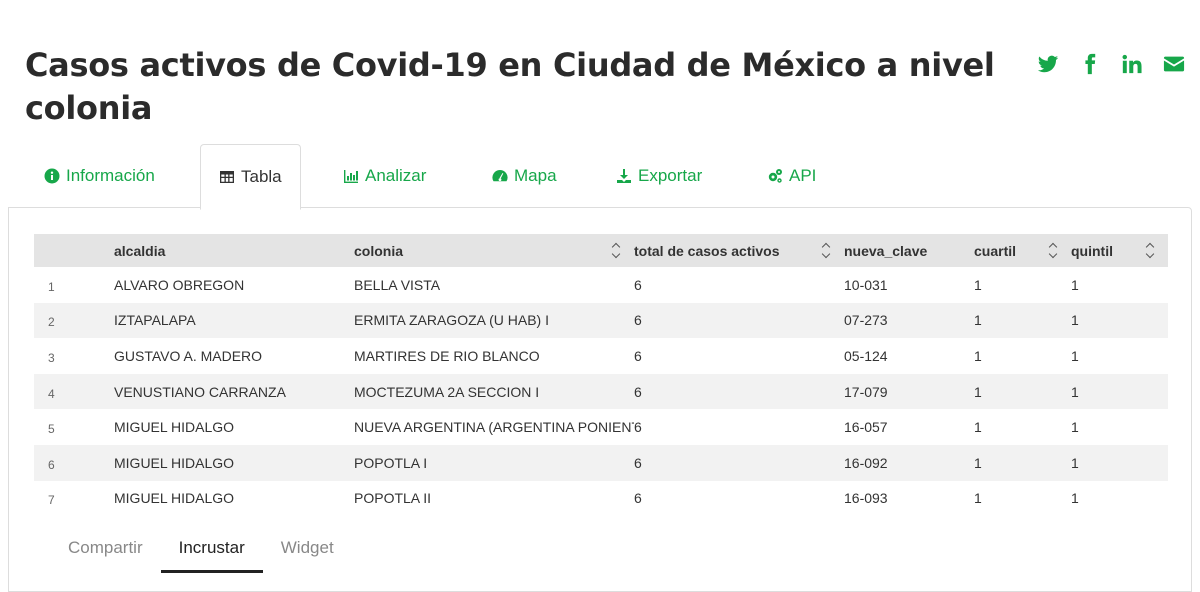  I want to click on cell-alcaldia: ALVARO OBREGON, so click(179, 284).